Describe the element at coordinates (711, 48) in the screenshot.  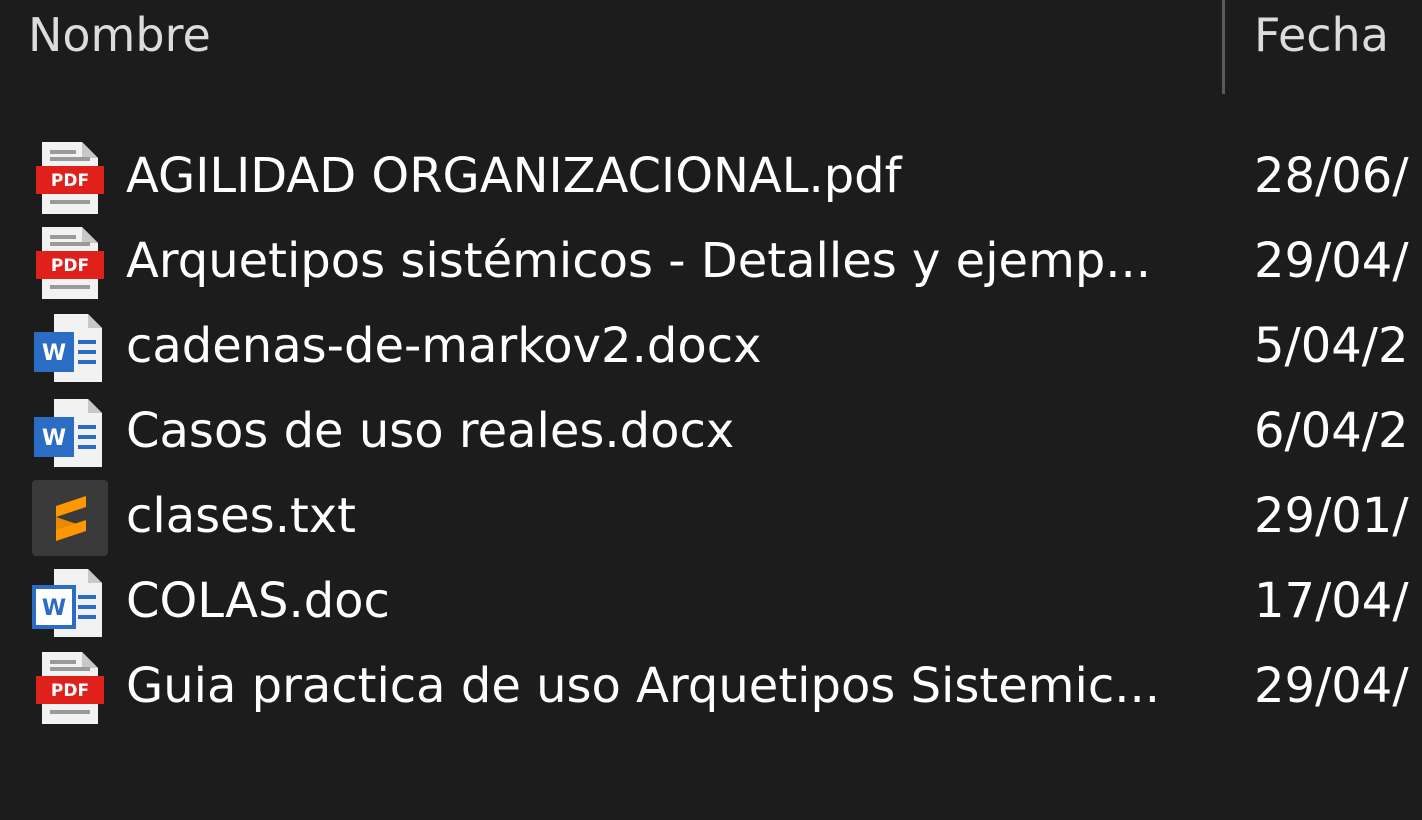
I see `column-header-bar: Nombre Fecha` at that location.